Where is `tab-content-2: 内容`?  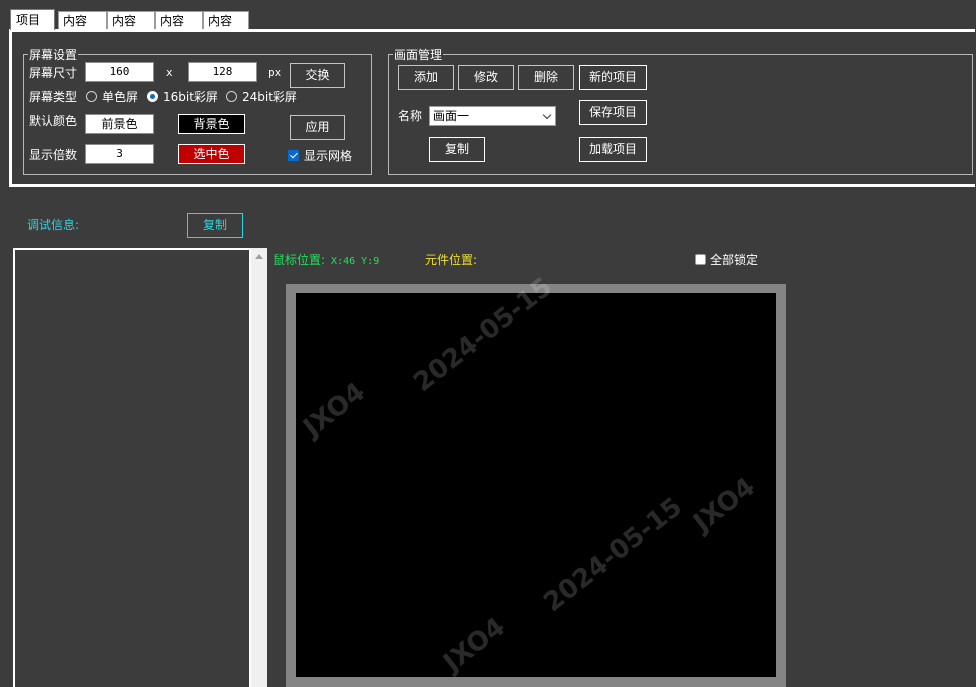 tab-content-2: 内容 is located at coordinates (131, 20).